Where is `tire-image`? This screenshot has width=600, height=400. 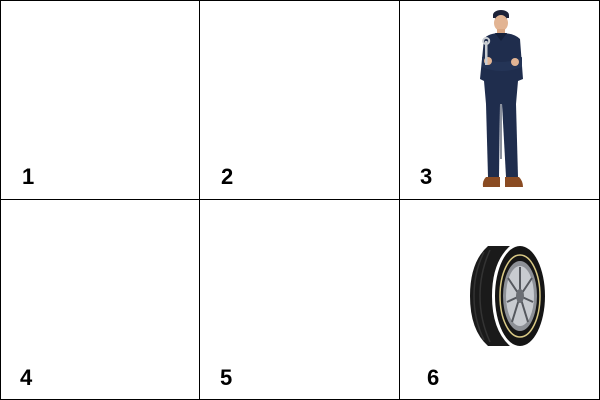 tire-image is located at coordinates (507, 296).